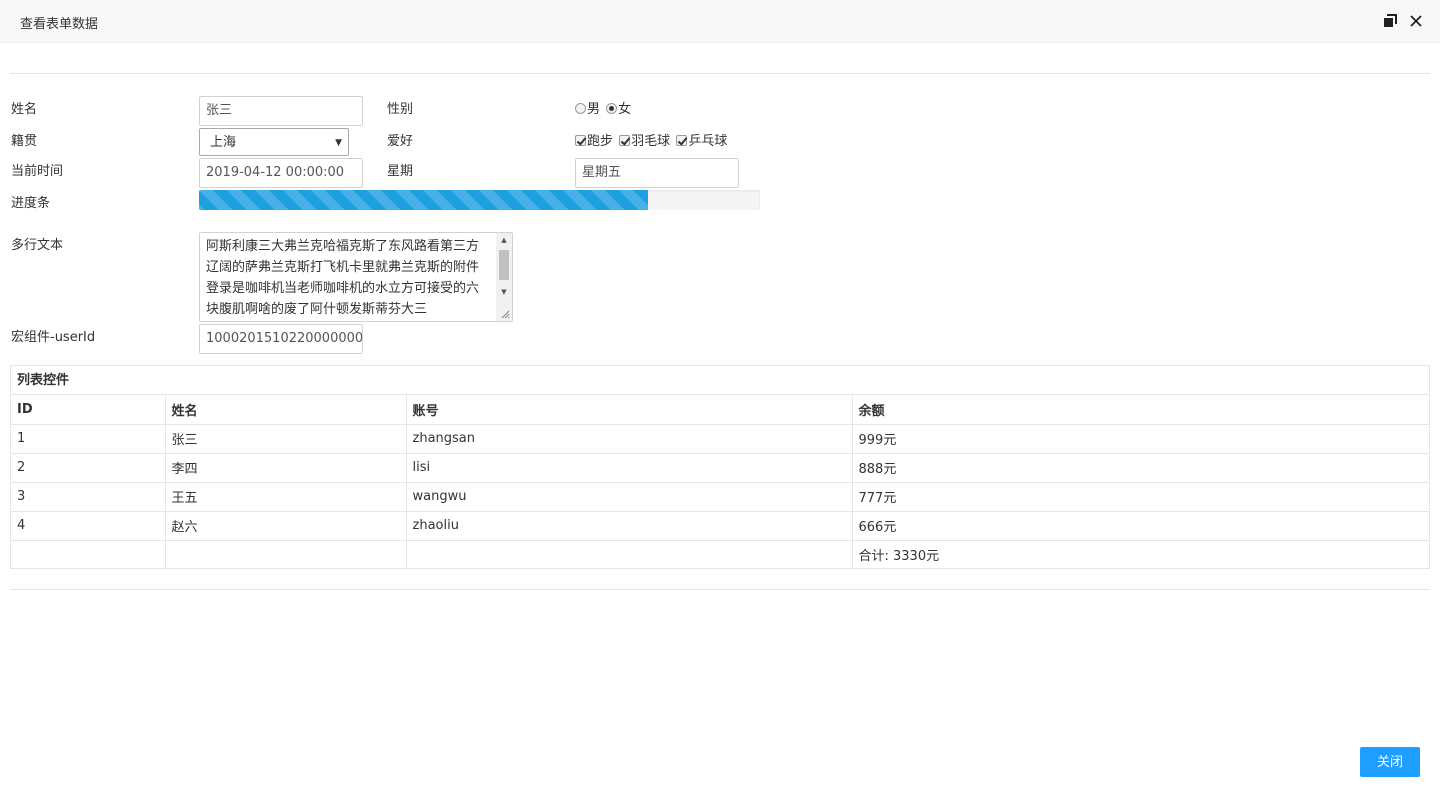  I want to click on close-button: 关闭, so click(1390, 762).